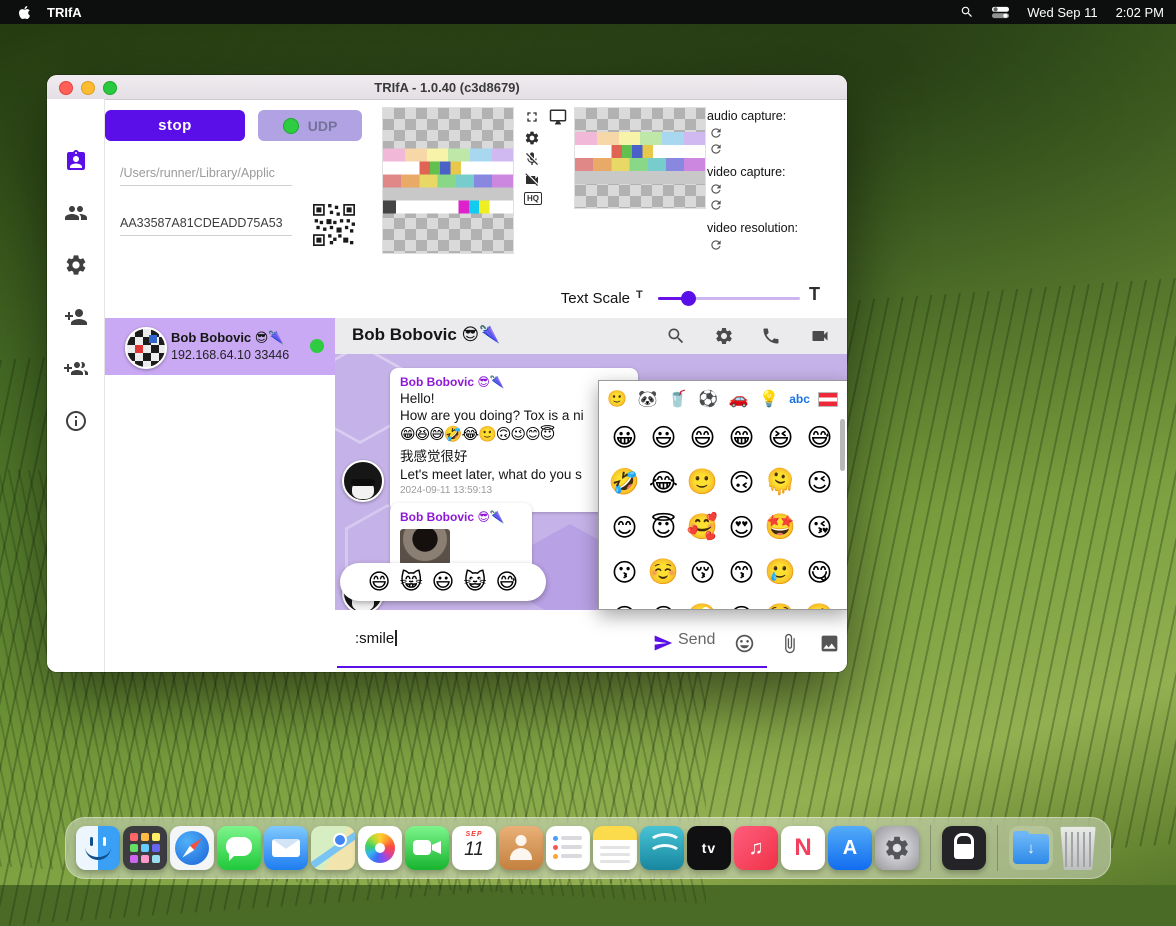 The width and height of the screenshot is (1176, 926). What do you see at coordinates (110, 88) in the screenshot?
I see `zoom-button` at bounding box center [110, 88].